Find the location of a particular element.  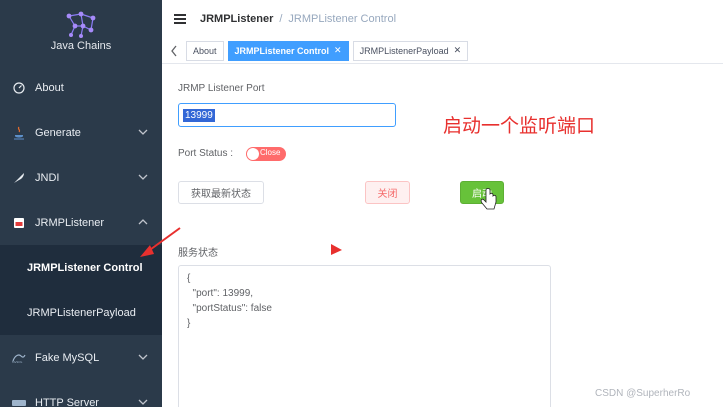

sidebar-item-label: Generate is located at coordinates (58, 132).